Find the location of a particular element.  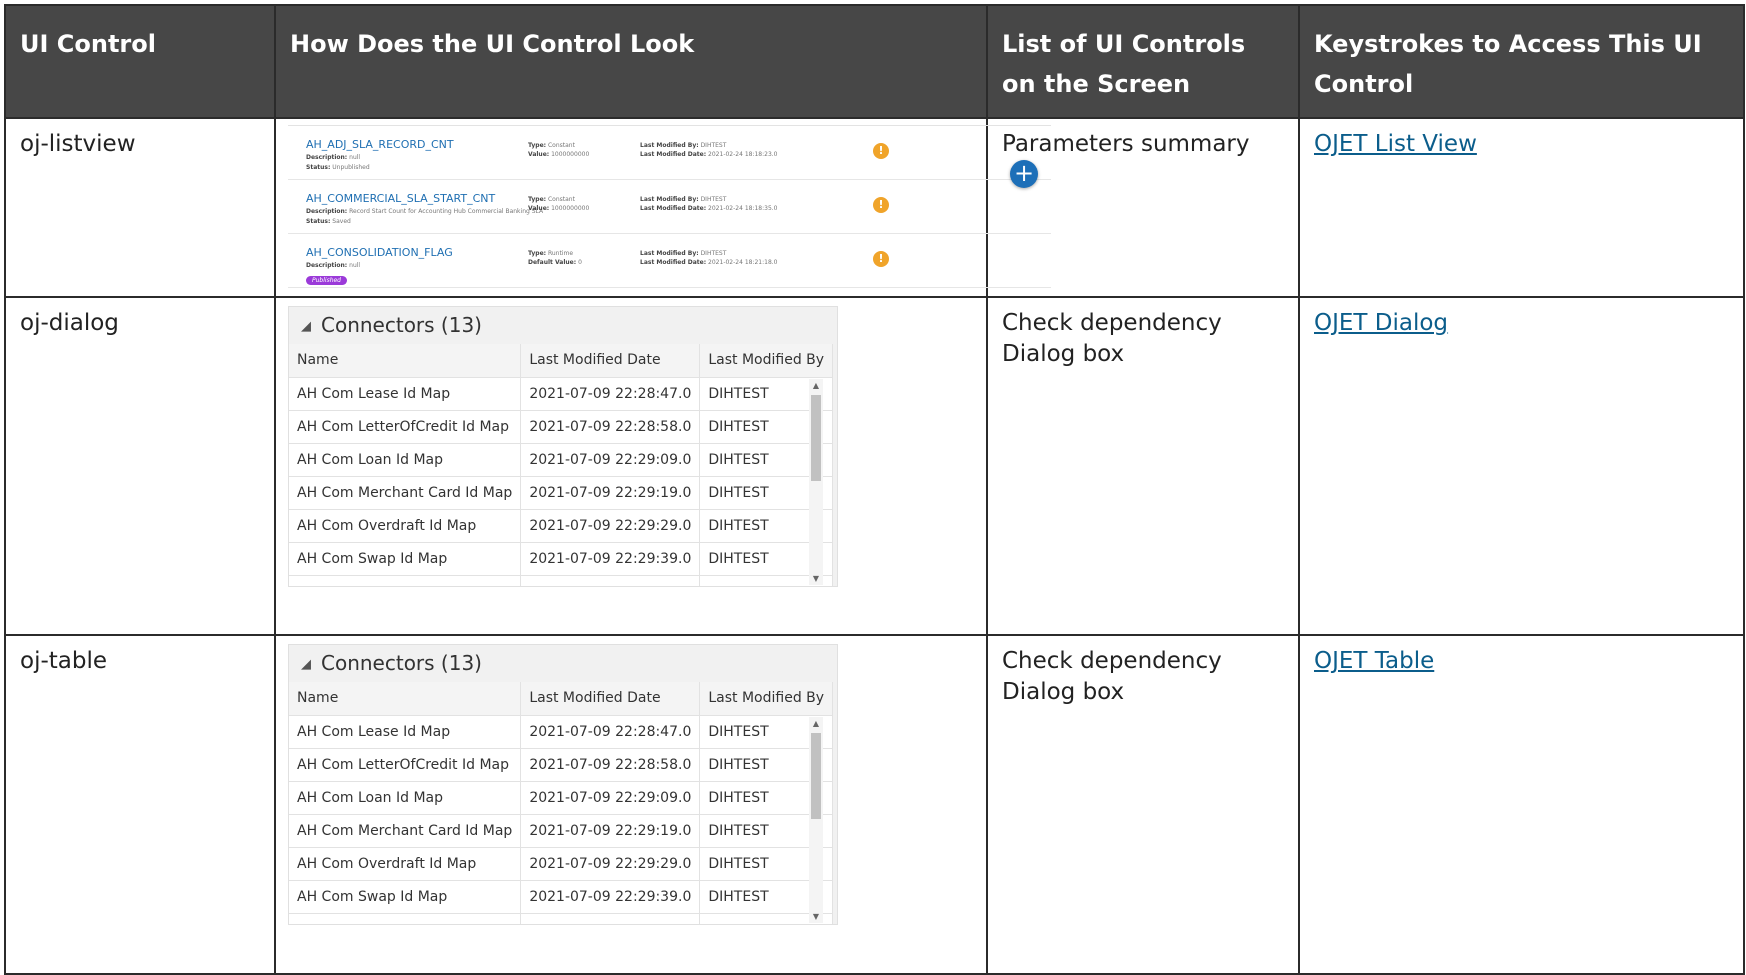

plus-icon: + is located at coordinates (1024, 173).